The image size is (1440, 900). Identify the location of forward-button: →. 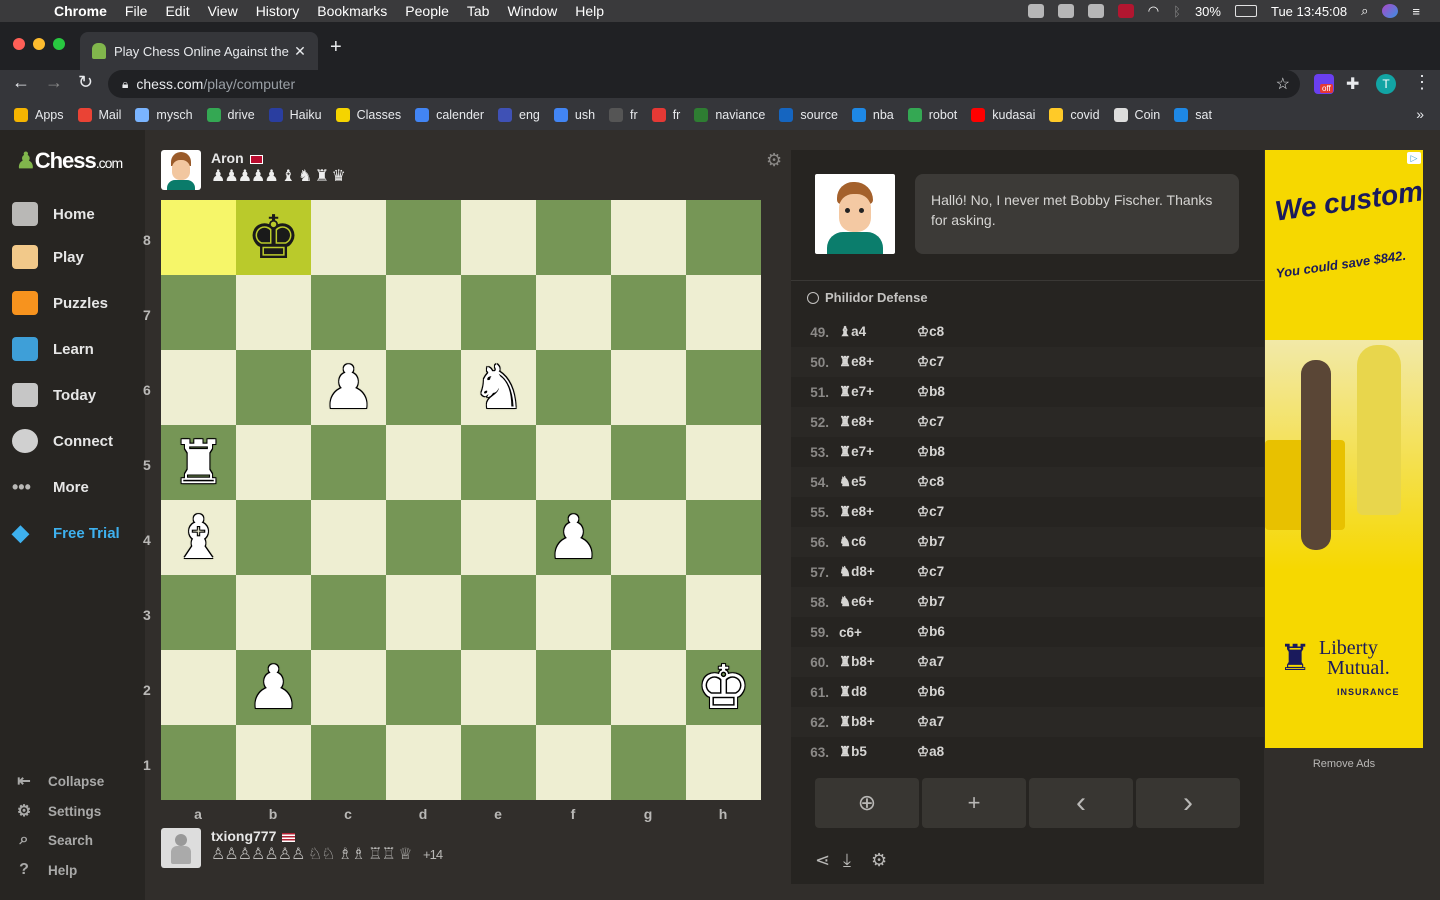
(54, 82).